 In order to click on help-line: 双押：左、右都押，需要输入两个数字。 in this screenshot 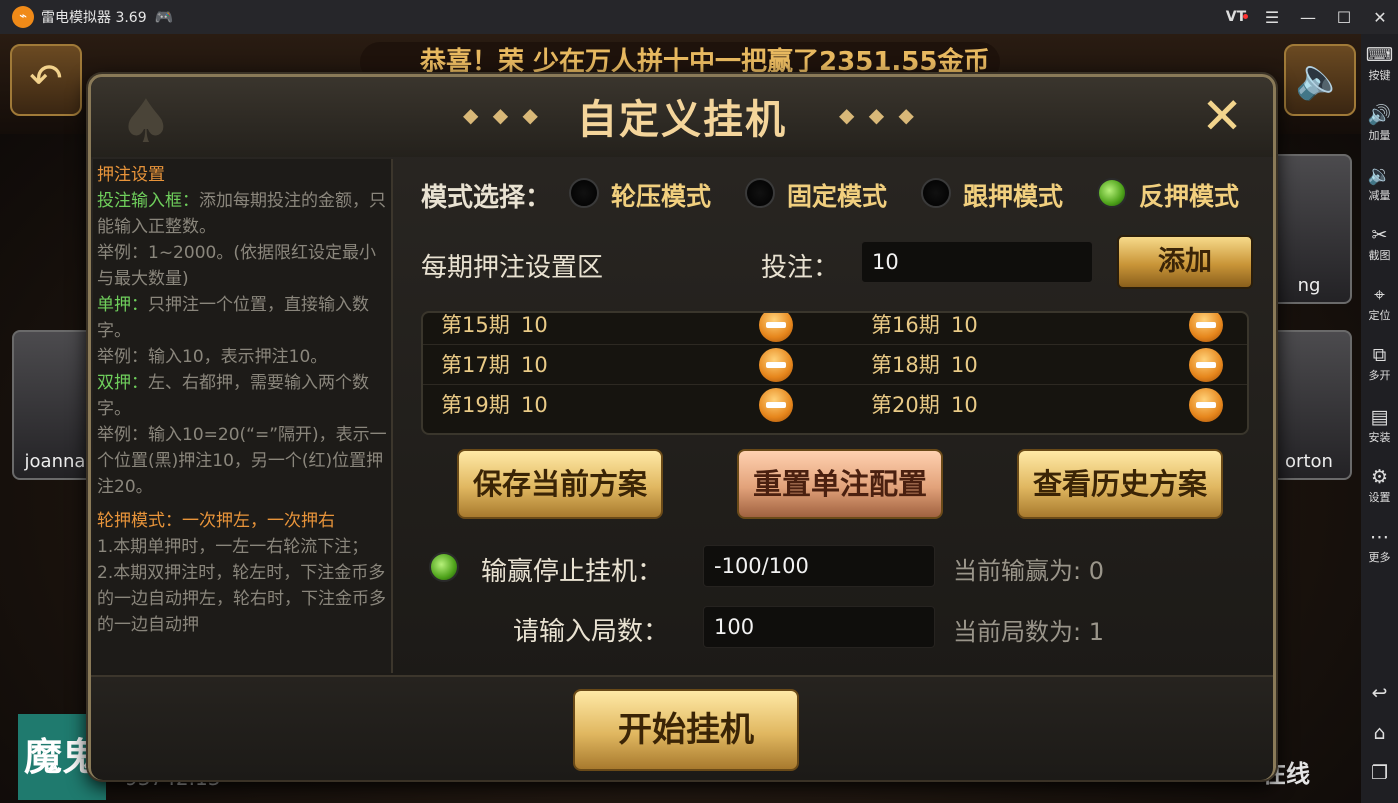, I will do `click(233, 396)`.